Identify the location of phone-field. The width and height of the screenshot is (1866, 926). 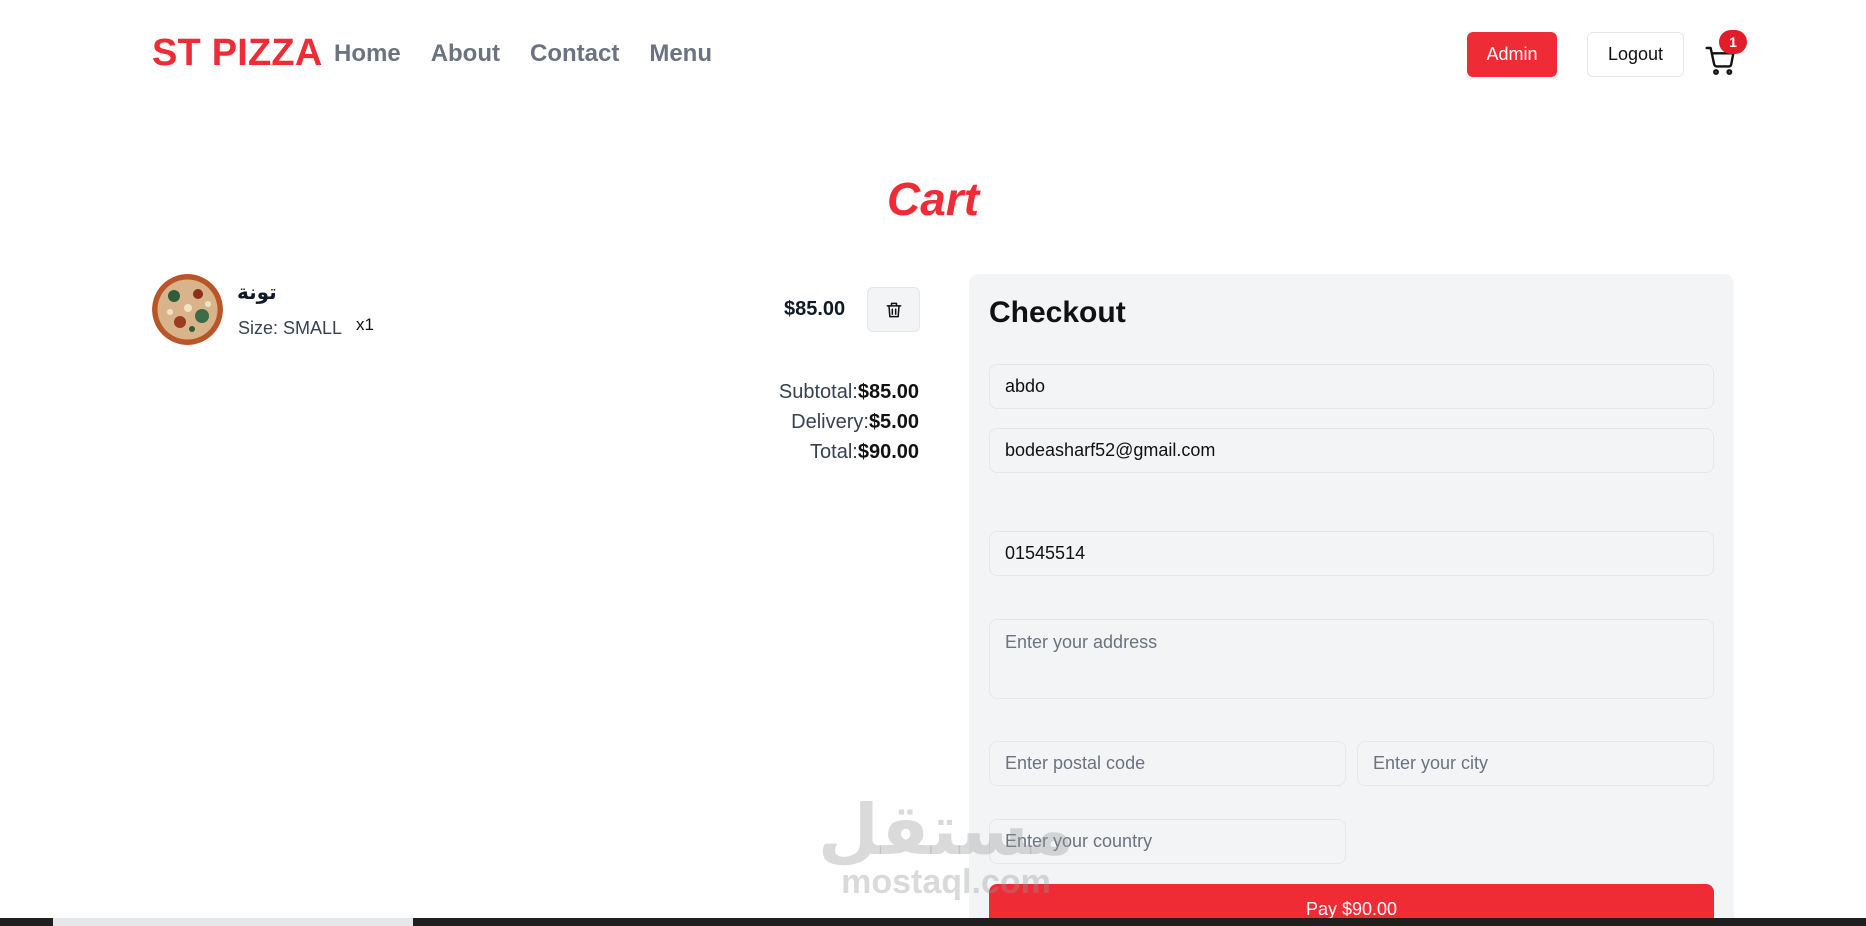
(1351, 553).